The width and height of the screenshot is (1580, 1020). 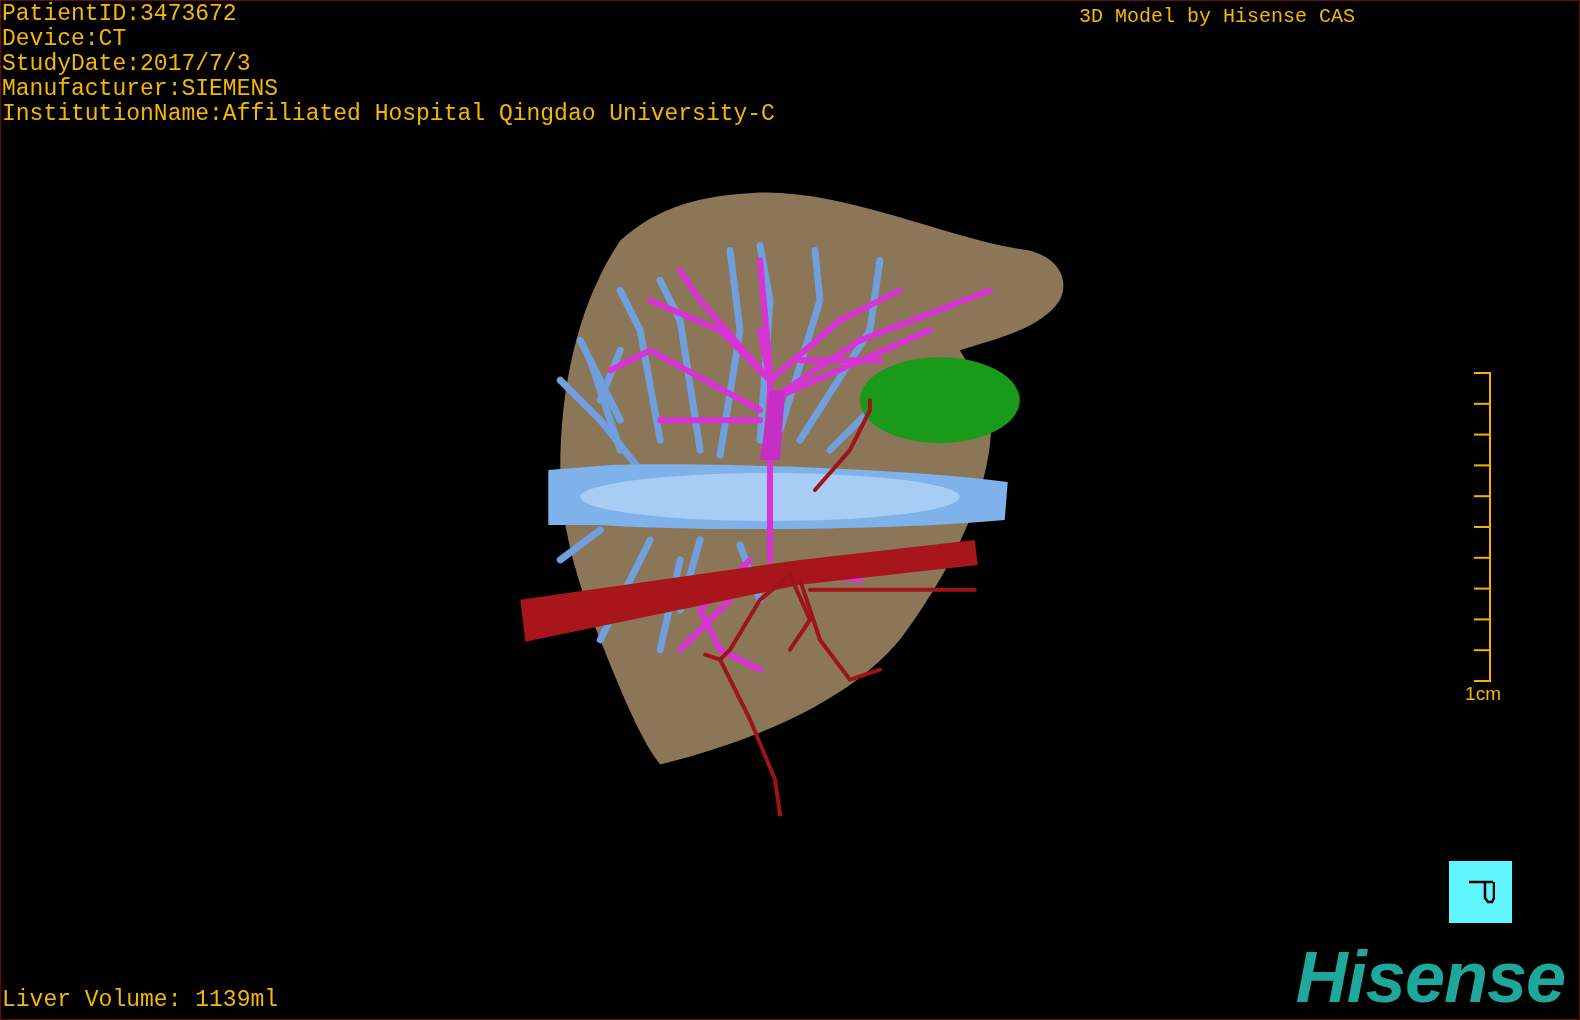 What do you see at coordinates (120, 14) in the screenshot?
I see `study-info-text: PatientID:3473672` at bounding box center [120, 14].